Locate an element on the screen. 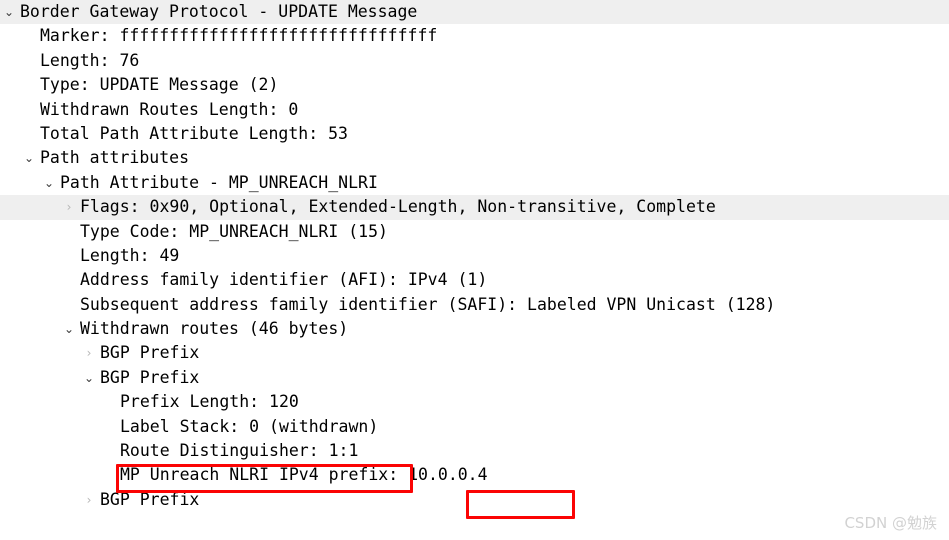 The height and width of the screenshot is (540, 949). tree-row-total-path-attribute-length: Total Path Attribute Length: 53 is located at coordinates (474, 134).